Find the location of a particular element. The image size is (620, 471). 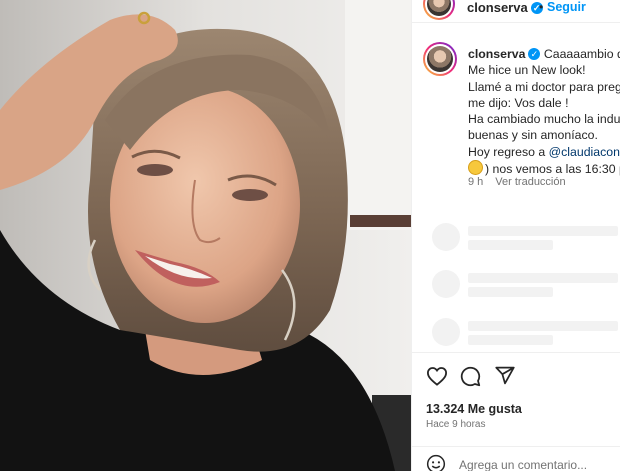

username-text: clonserva is located at coordinates (497, 7).